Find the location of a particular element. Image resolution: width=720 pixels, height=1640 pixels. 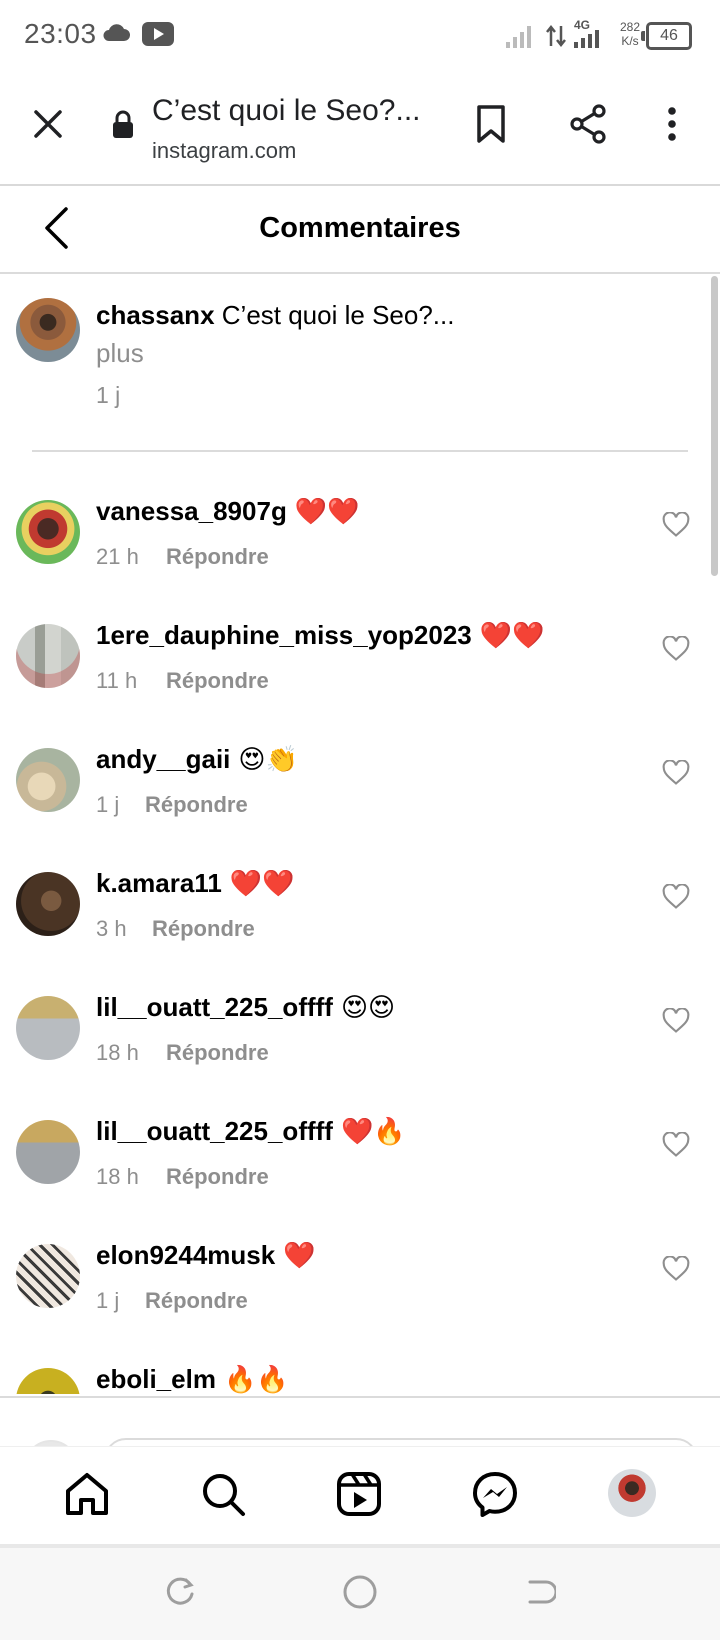

reels-icon is located at coordinates (359, 1494).